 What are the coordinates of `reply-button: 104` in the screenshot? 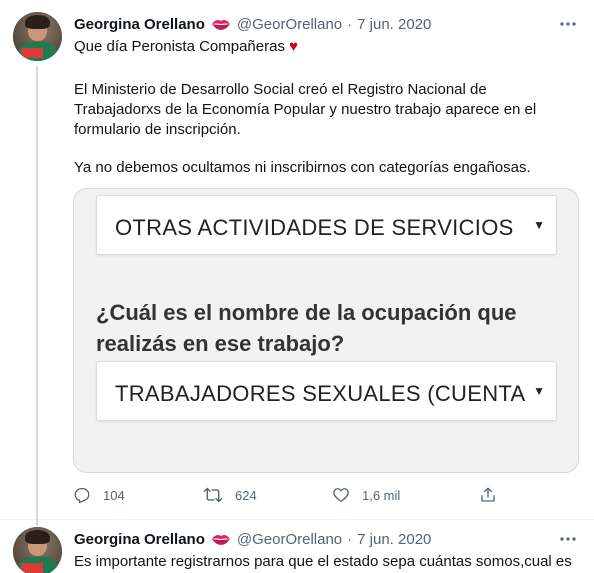 It's located at (99, 495).